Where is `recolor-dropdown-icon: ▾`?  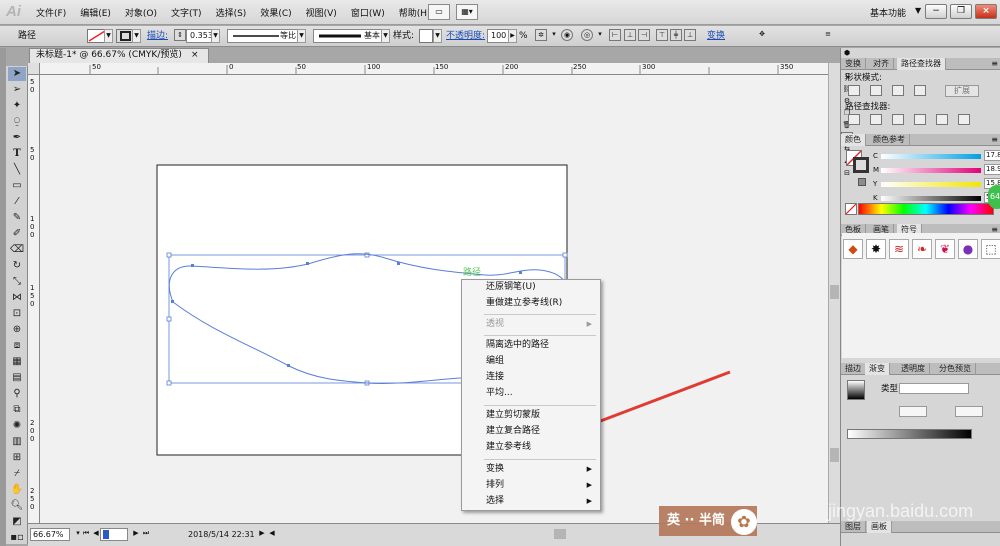 recolor-dropdown-icon: ▾ is located at coordinates (554, 35).